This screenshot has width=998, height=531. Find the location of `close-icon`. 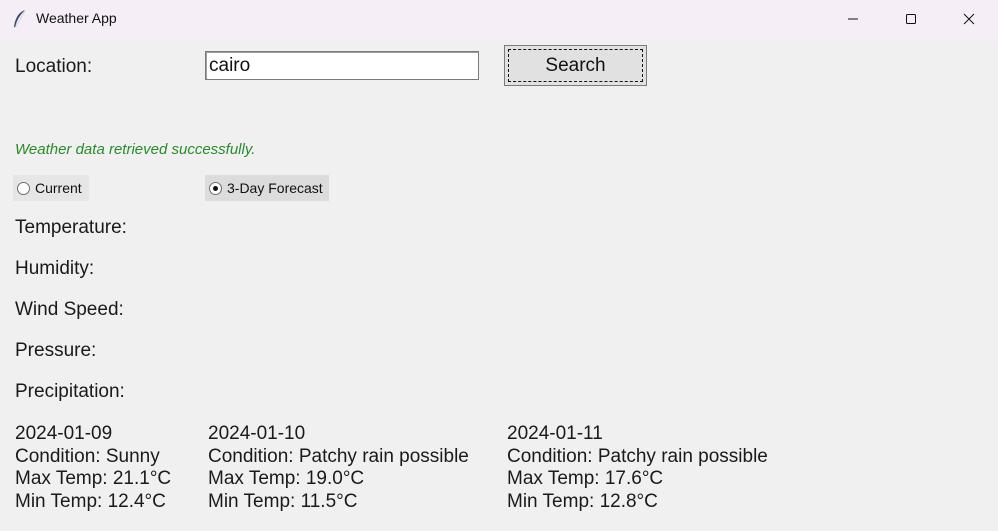

close-icon is located at coordinates (969, 19).